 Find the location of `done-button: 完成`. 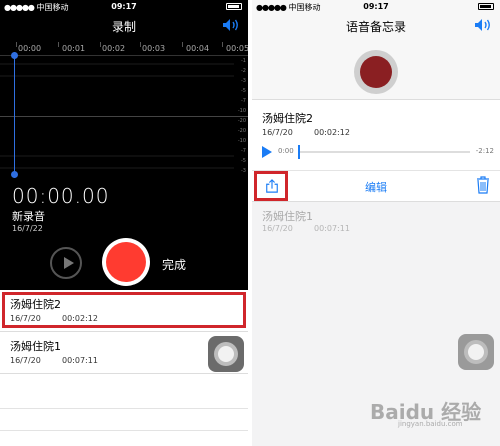

done-button: 完成 is located at coordinates (174, 264).